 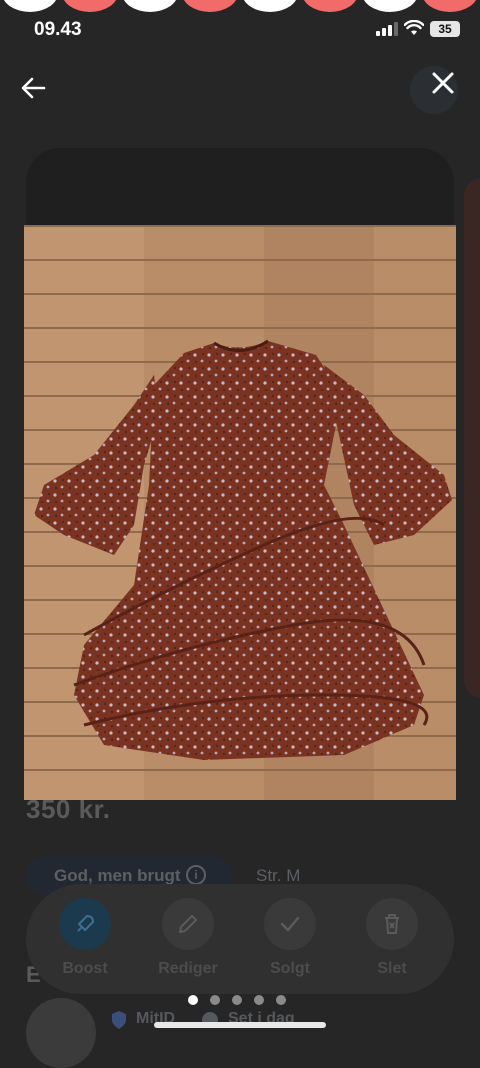 What do you see at coordinates (392, 924) in the screenshot?
I see `trash-icon` at bounding box center [392, 924].